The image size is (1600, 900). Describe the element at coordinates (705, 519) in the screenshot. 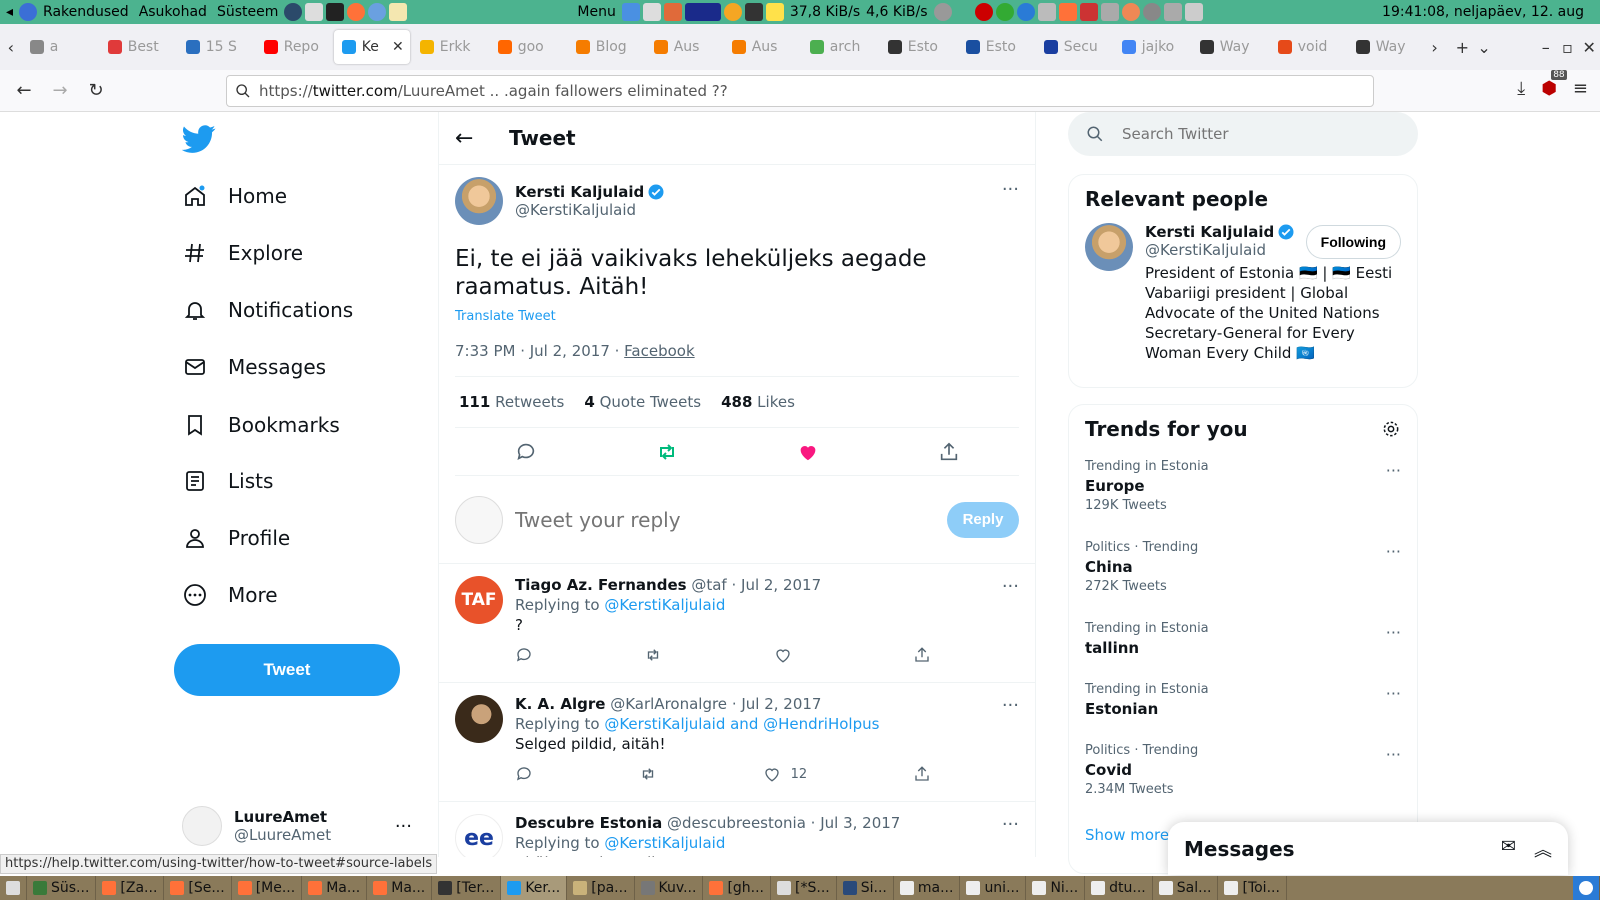

I see `reply-input` at that location.